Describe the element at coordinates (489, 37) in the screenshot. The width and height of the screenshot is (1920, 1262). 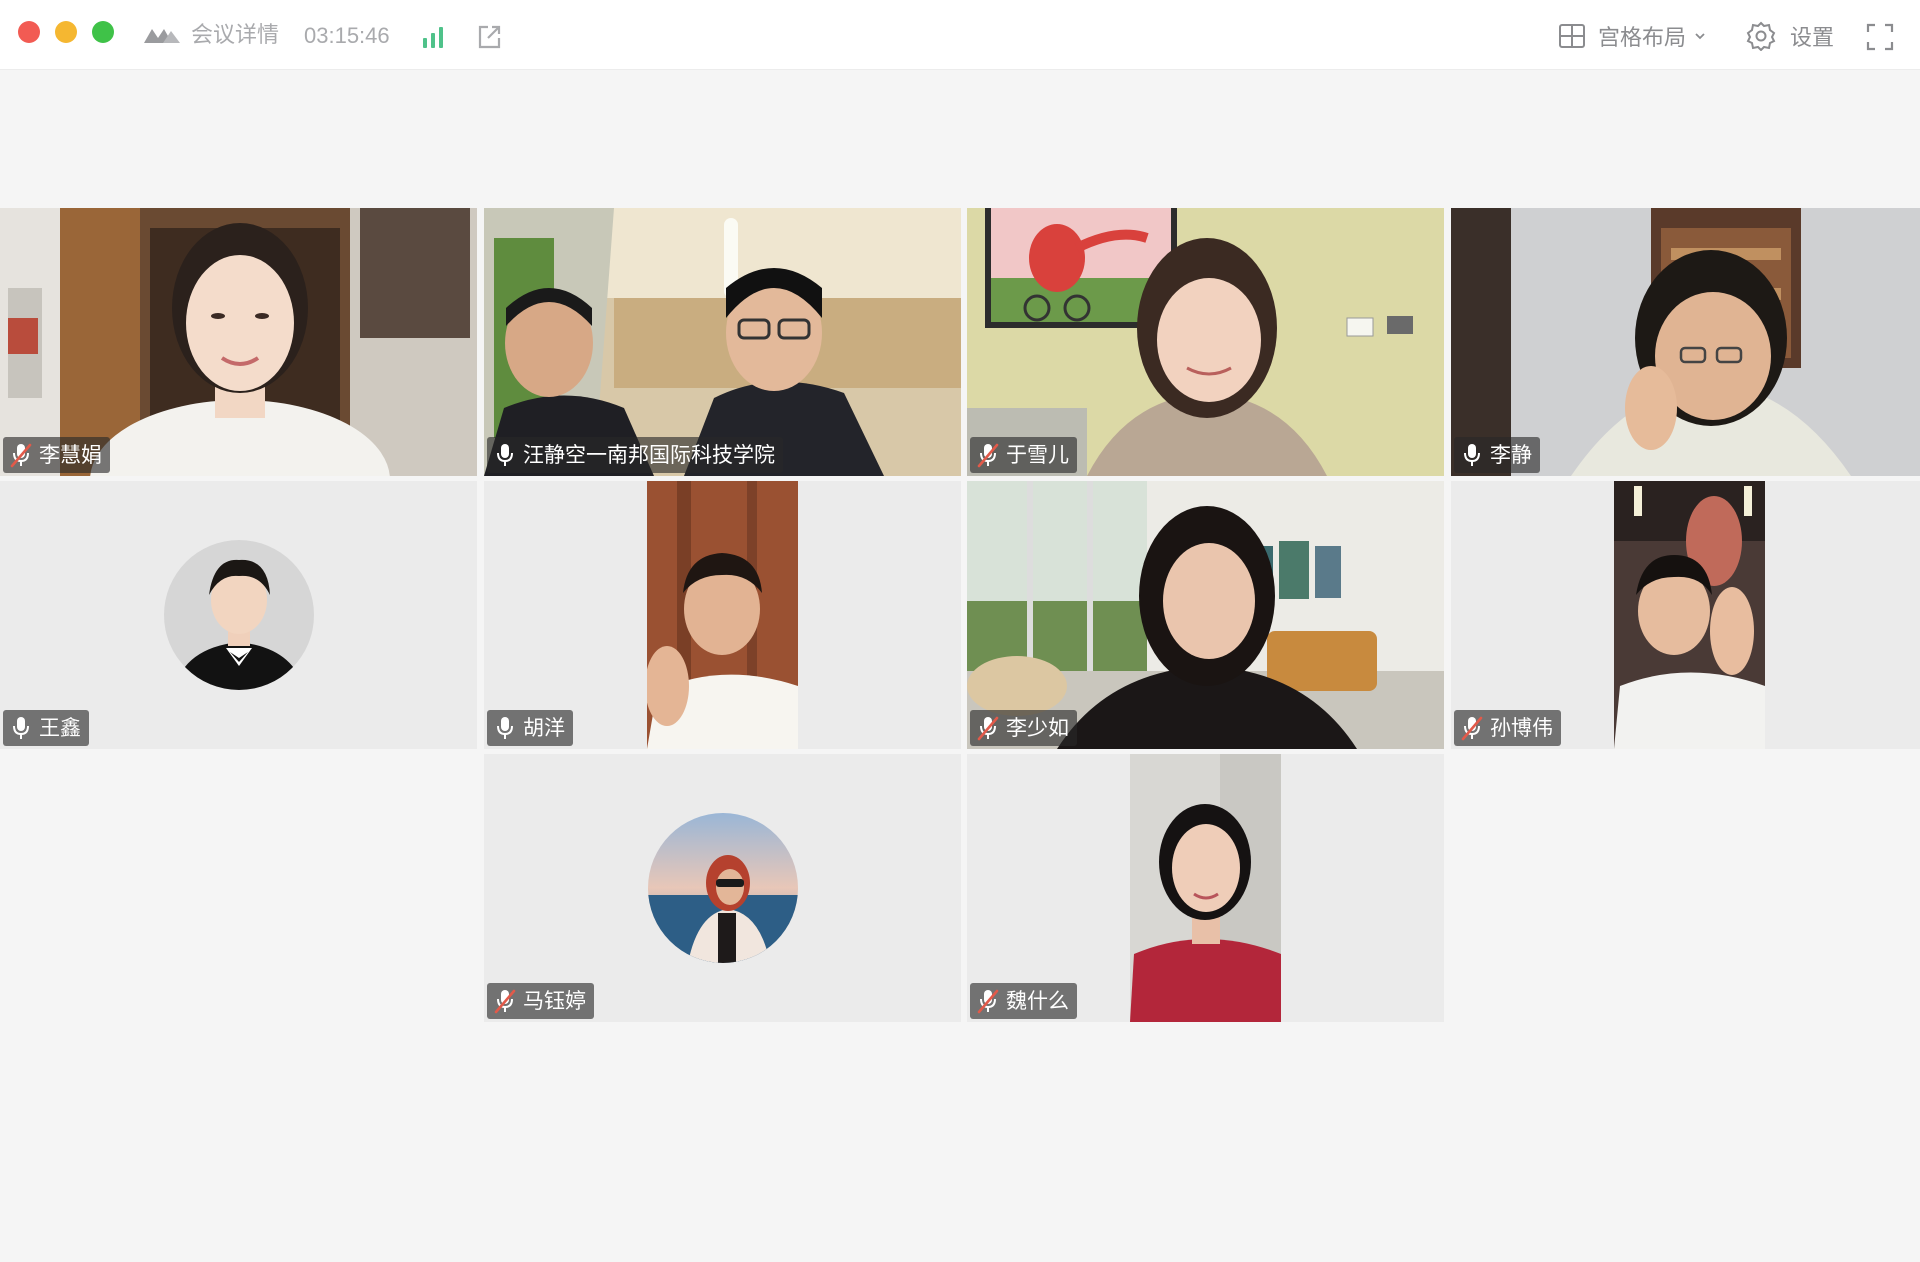
I see `external-share-icon` at that location.